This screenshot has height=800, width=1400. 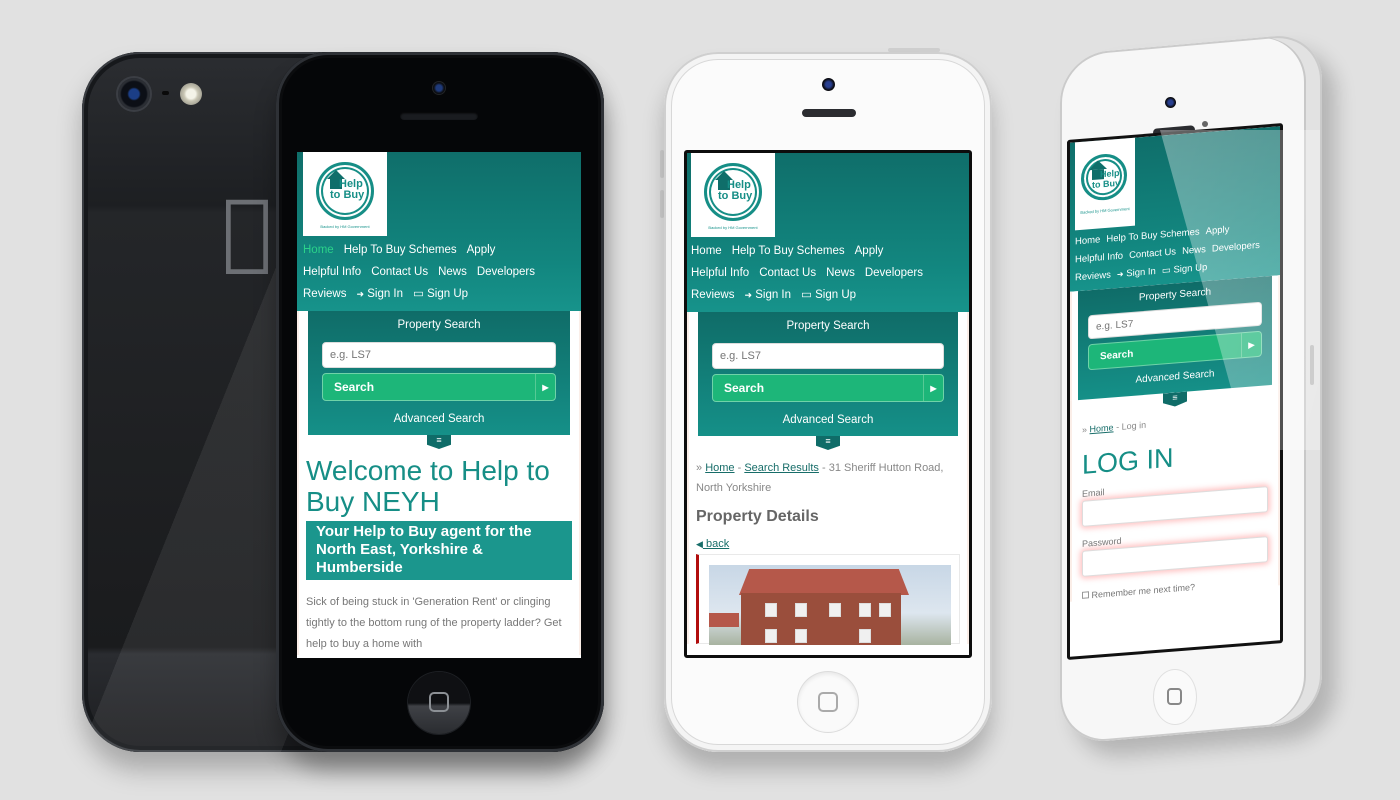 I want to click on property-card, so click(x=828, y=599).